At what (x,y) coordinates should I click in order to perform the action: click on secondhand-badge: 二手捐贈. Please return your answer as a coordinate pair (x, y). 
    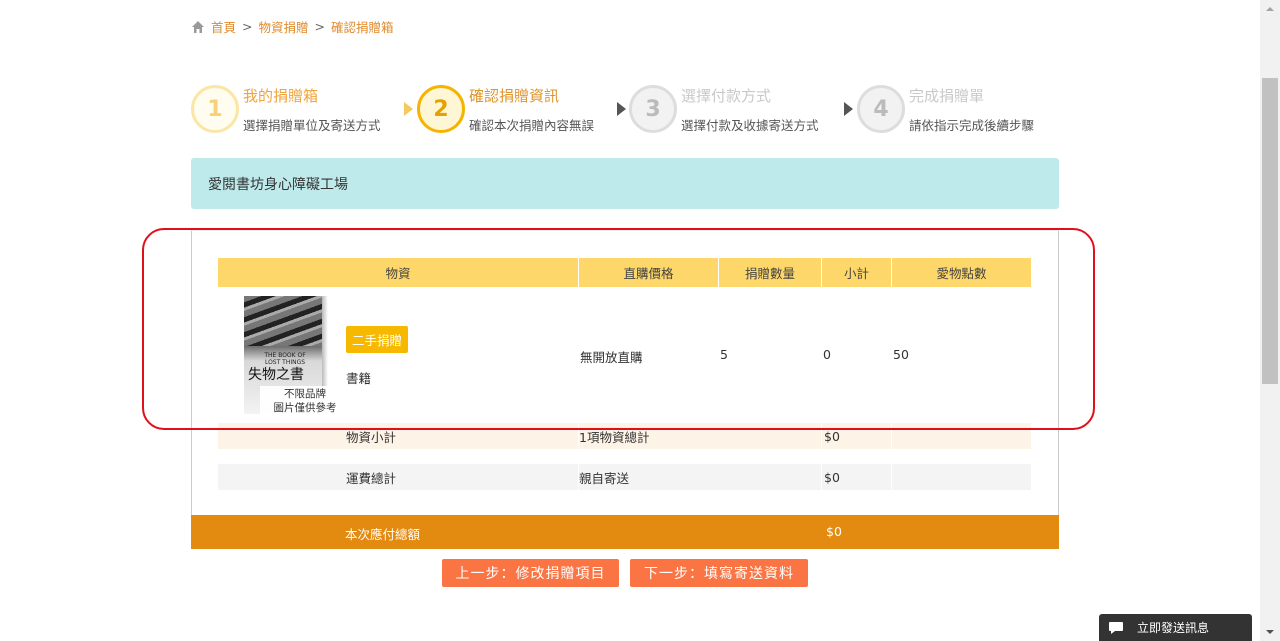
    Looking at the image, I should click on (377, 339).